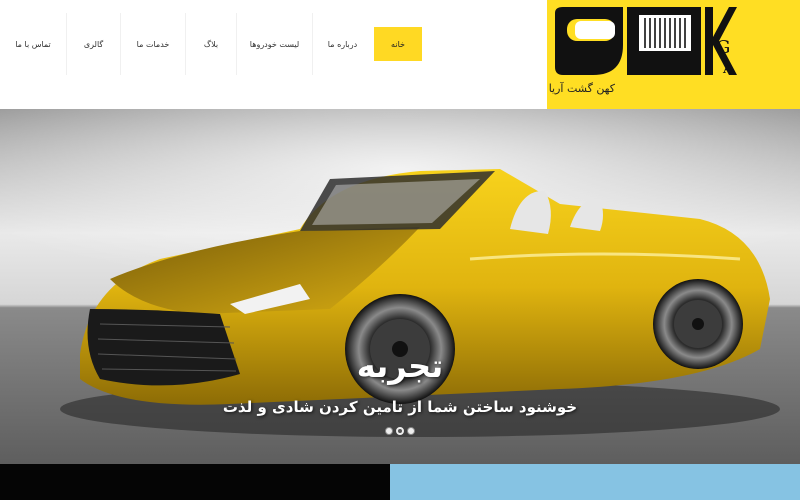 The height and width of the screenshot is (500, 800). Describe the element at coordinates (728, 69) in the screenshot. I see `svg-text: A` at that location.